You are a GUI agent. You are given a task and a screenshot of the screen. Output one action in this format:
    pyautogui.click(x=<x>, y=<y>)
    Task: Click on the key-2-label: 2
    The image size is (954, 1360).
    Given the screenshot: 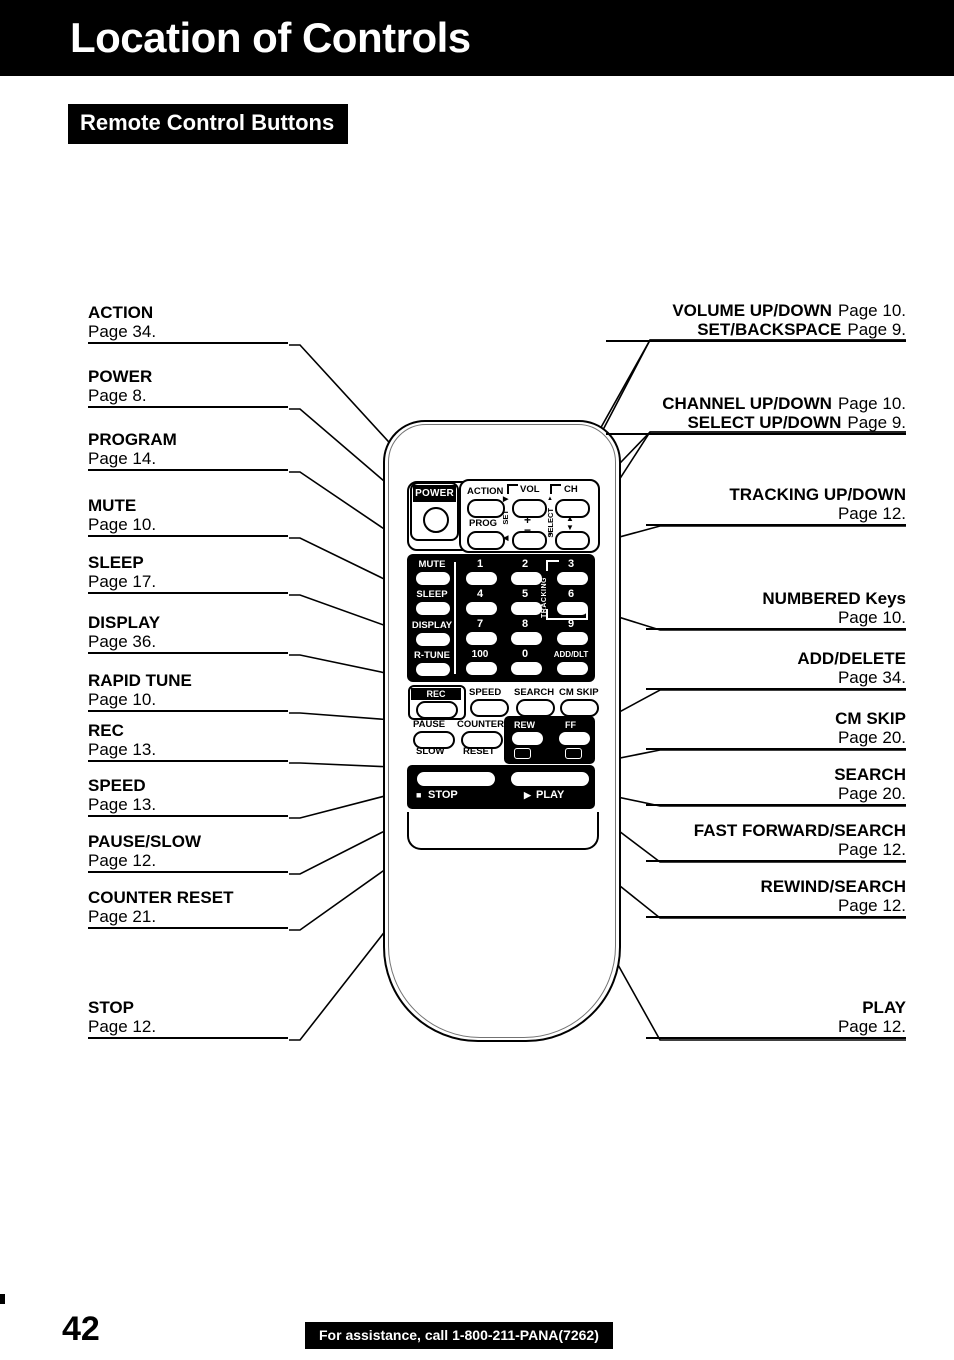 What is the action you would take?
    pyautogui.click(x=525, y=564)
    